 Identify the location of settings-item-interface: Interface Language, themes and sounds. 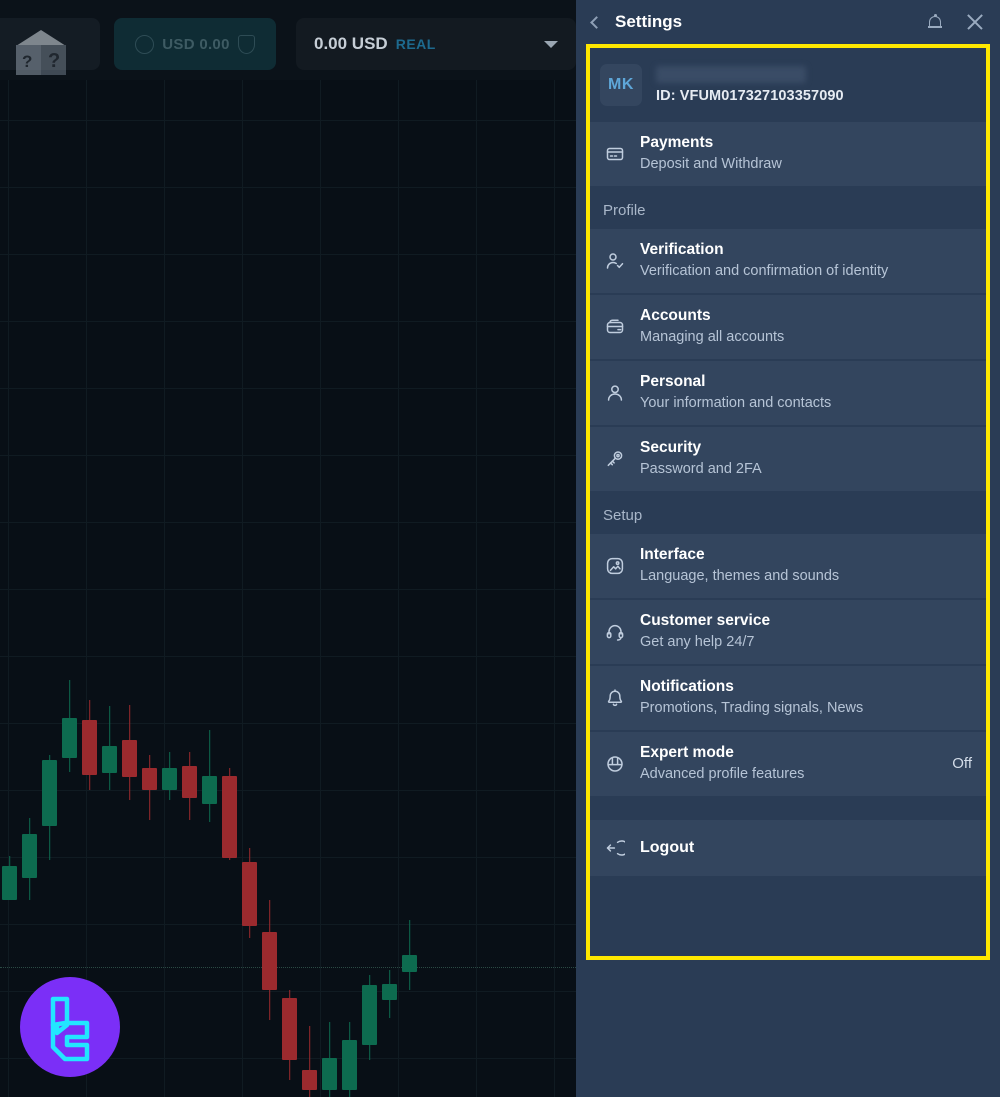
(788, 566).